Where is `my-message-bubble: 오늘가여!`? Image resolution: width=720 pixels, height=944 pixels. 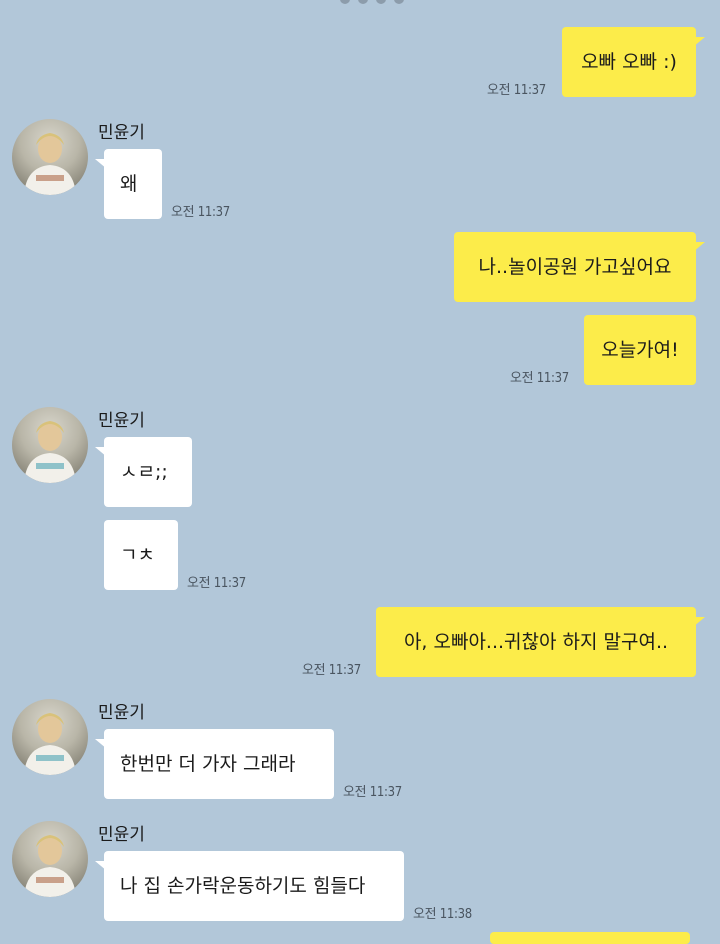 my-message-bubble: 오늘가여! is located at coordinates (640, 350).